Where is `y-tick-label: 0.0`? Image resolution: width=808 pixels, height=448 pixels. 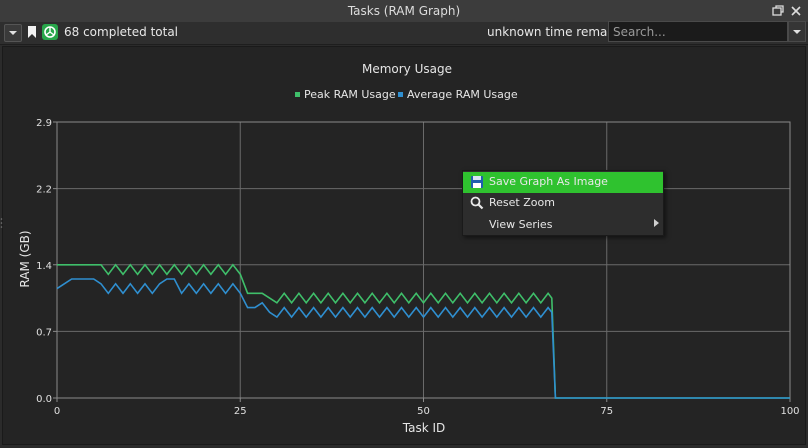
y-tick-label: 0.0 is located at coordinates (44, 399).